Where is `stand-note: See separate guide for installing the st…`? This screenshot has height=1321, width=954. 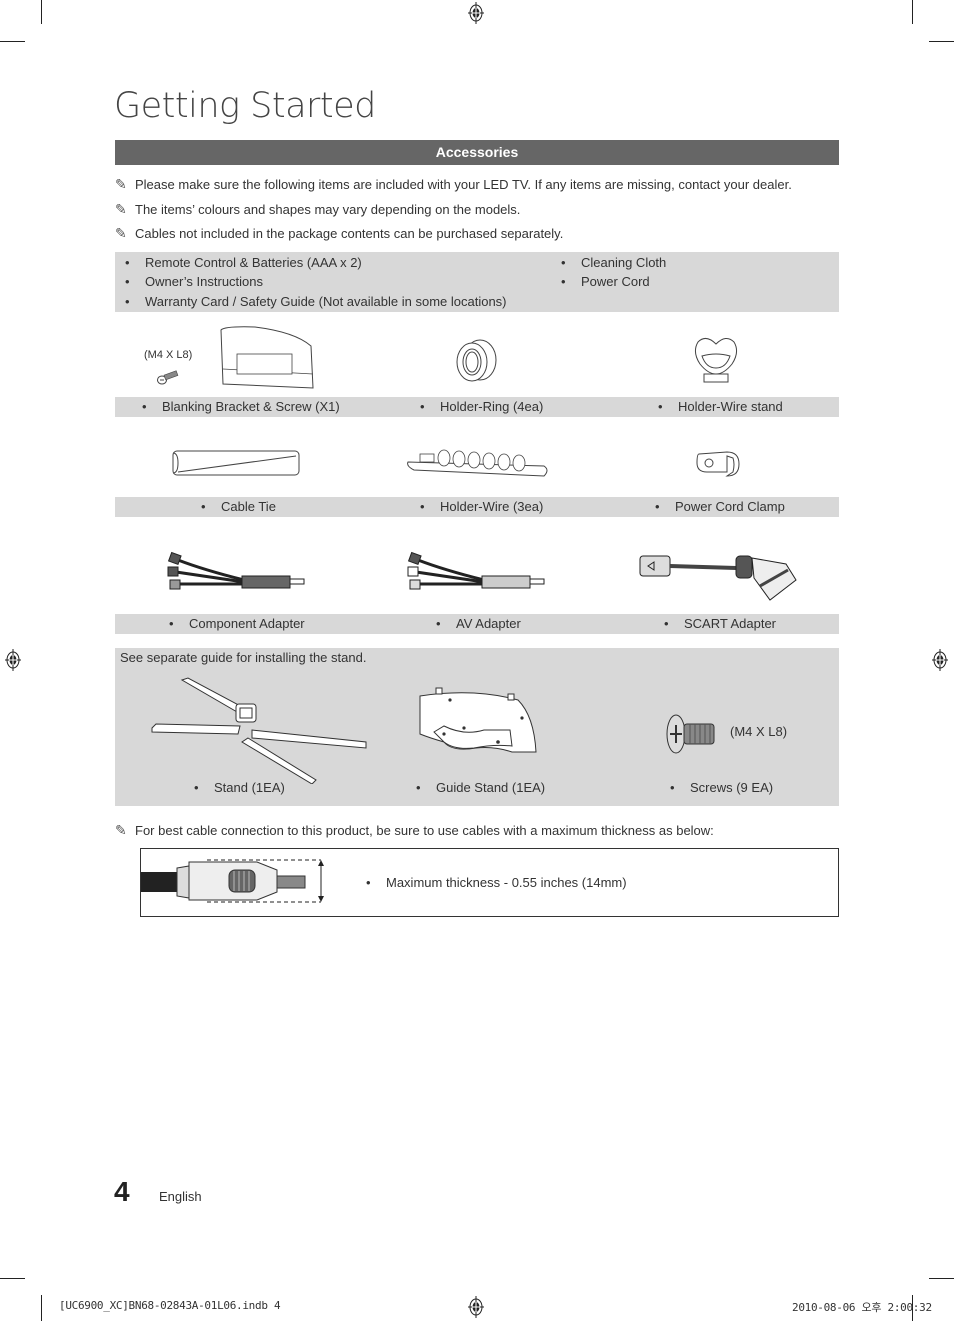 stand-note: See separate guide for installing the st… is located at coordinates (243, 657).